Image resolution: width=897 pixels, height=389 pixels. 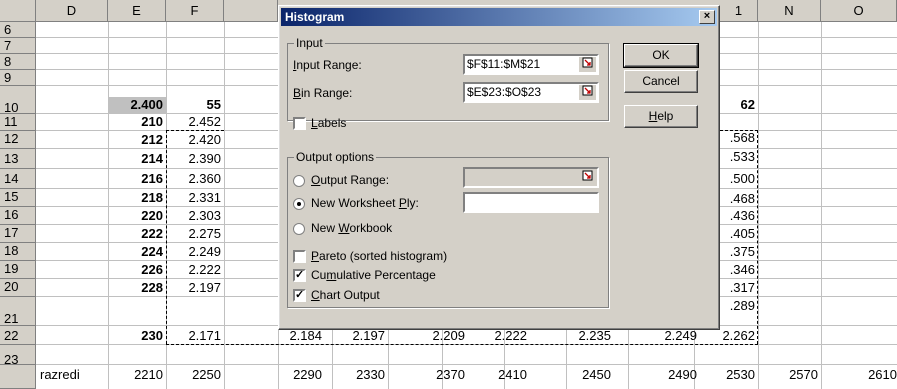 What do you see at coordinates (251, 10) in the screenshot?
I see `col-header-g` at bounding box center [251, 10].